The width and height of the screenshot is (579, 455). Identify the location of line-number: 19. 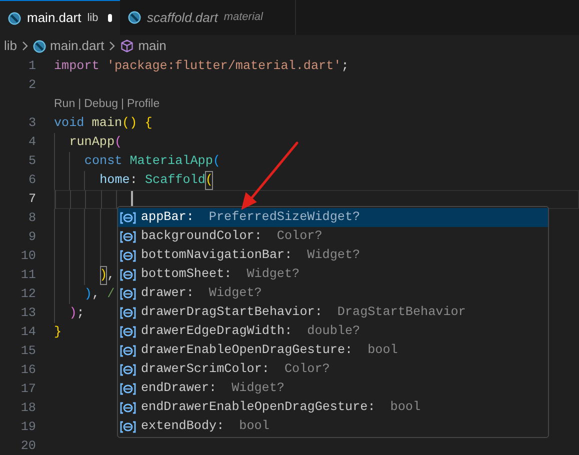
(28, 427).